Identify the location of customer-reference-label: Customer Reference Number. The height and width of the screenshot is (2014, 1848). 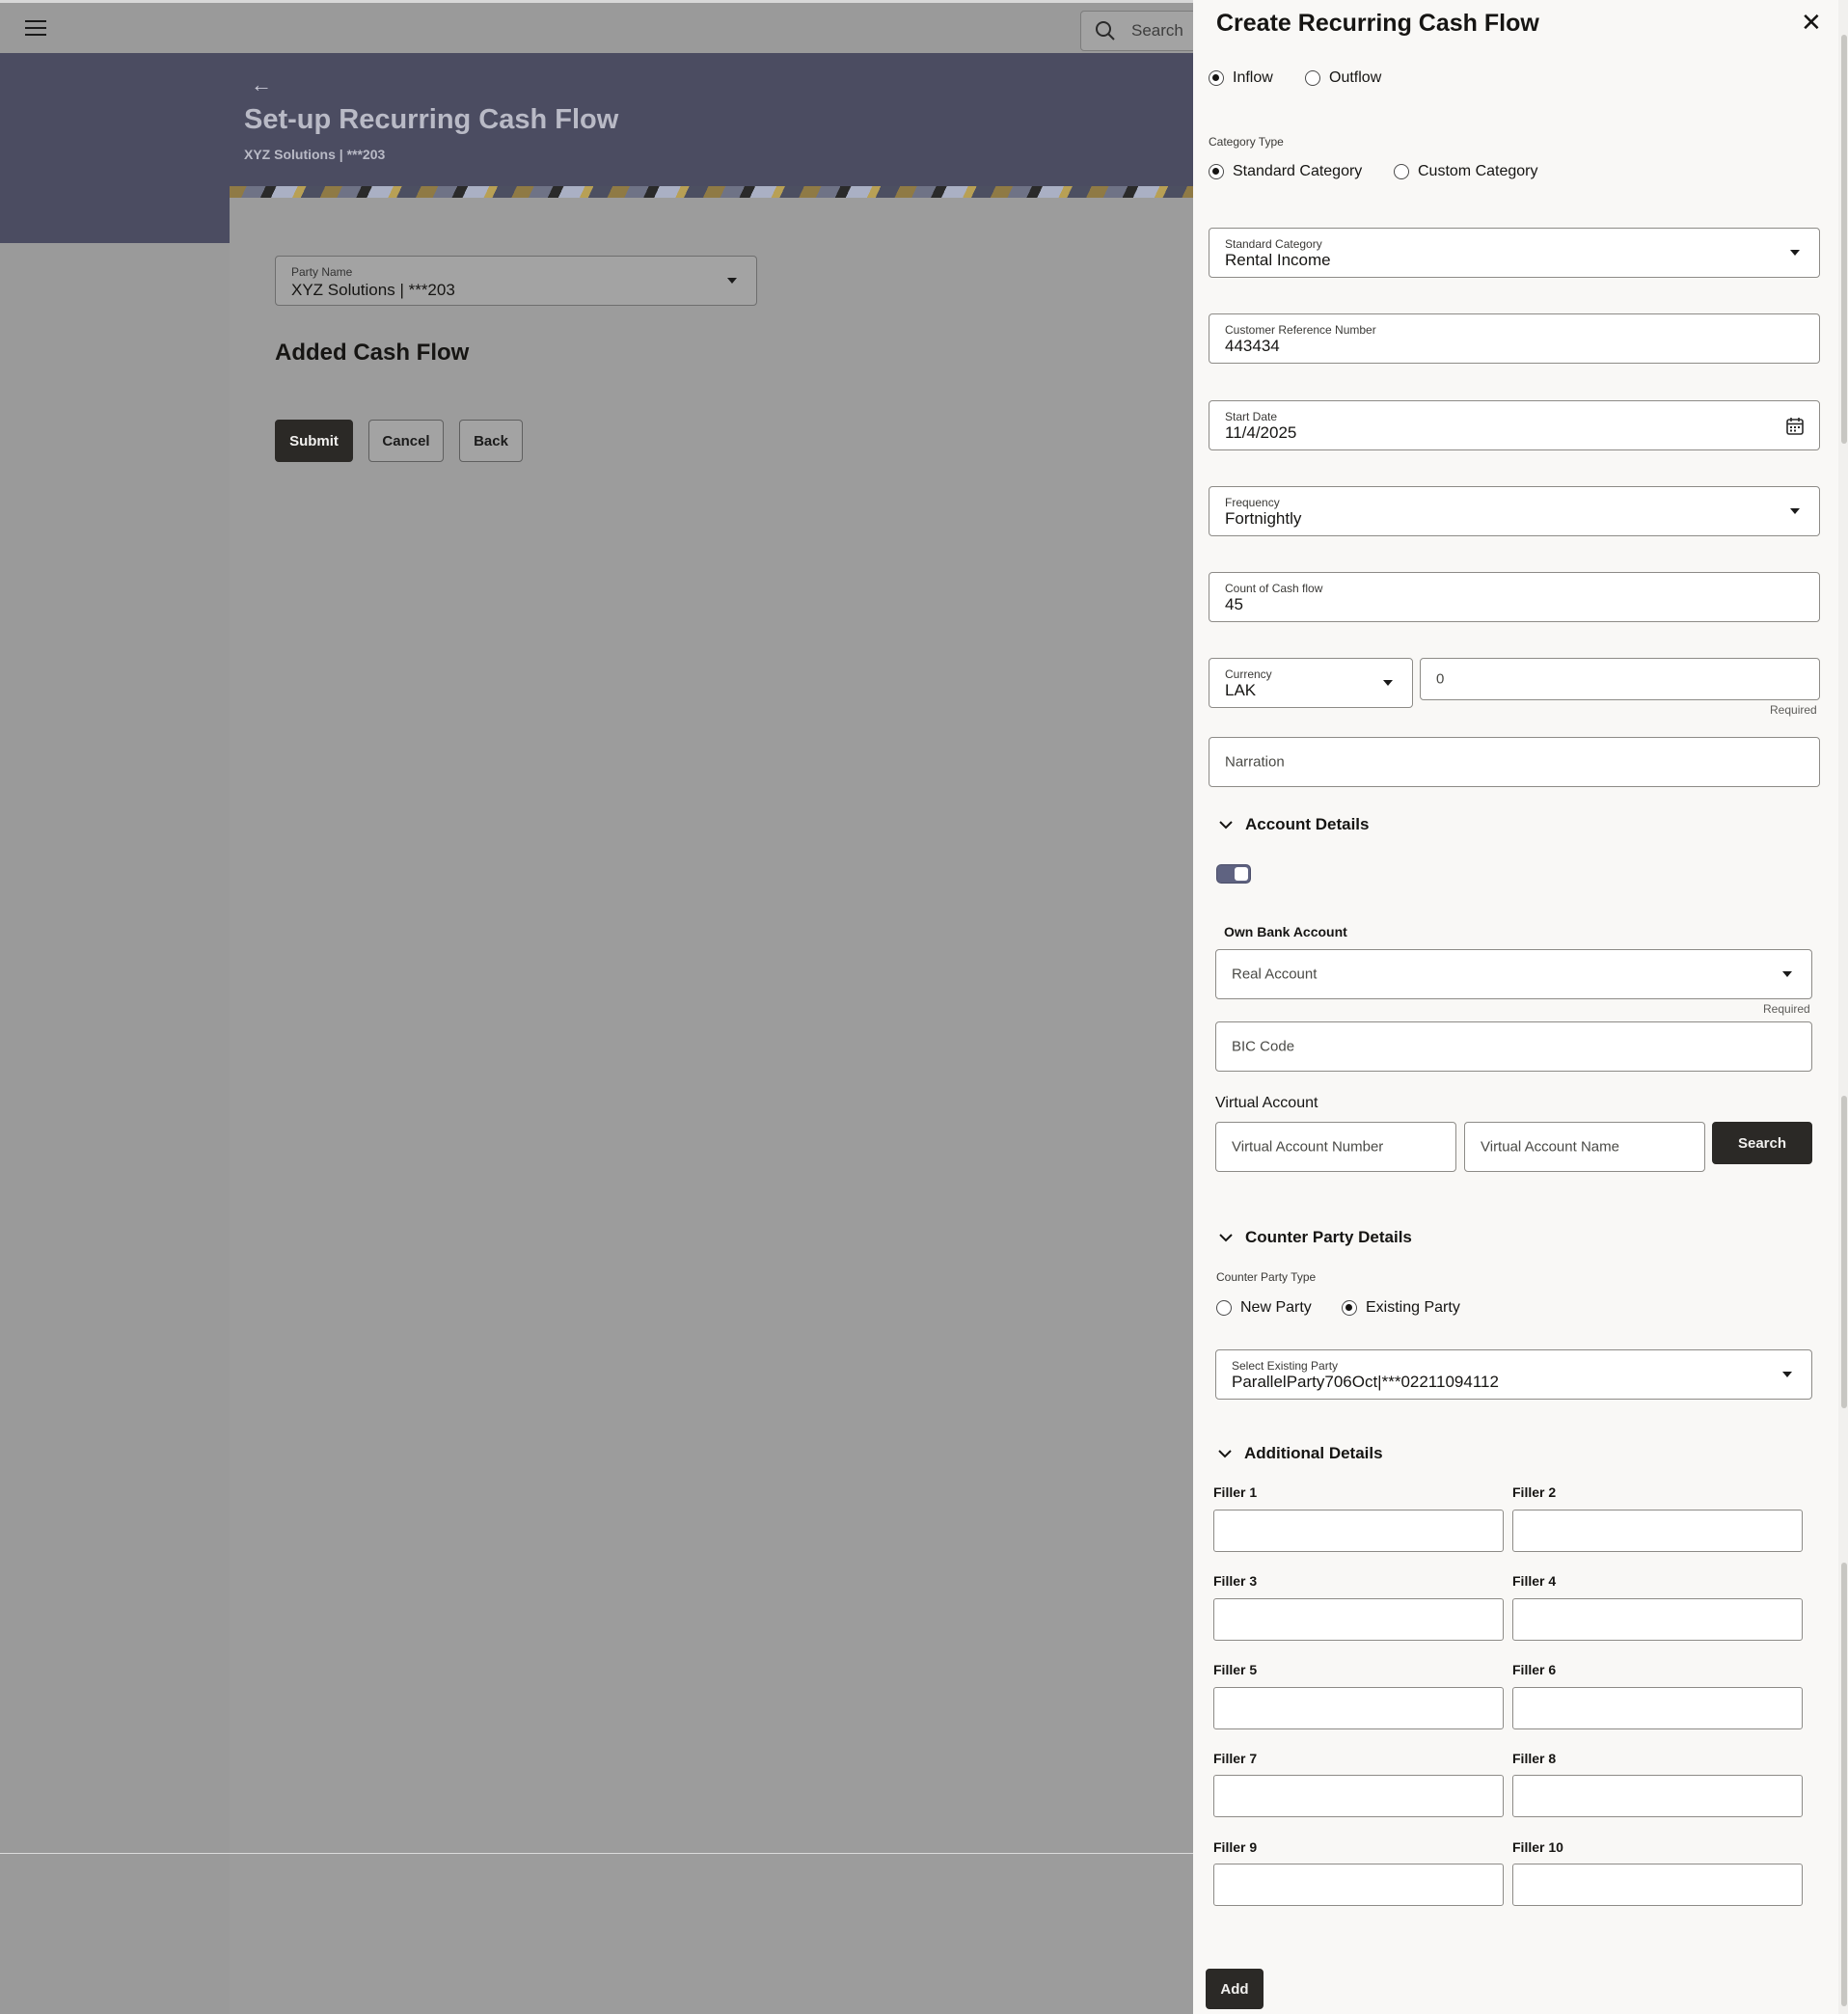
(1300, 330).